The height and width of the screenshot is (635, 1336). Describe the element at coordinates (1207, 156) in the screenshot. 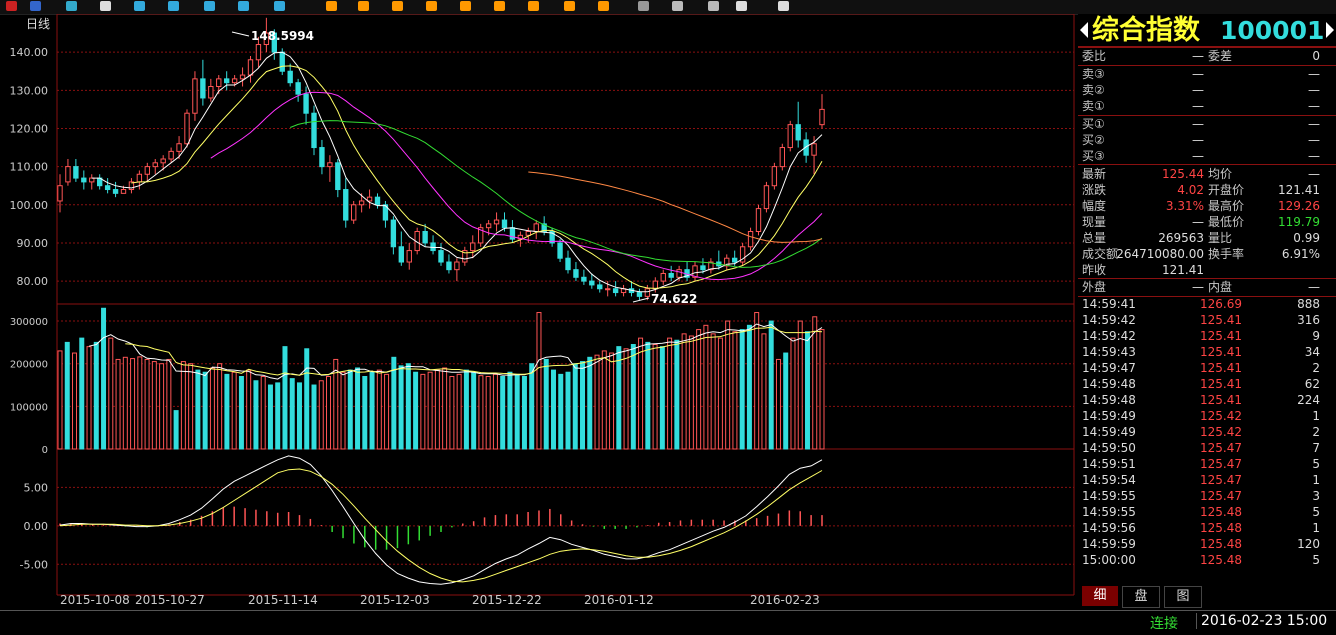

I see `buy-level-row: 买③ — —` at that location.